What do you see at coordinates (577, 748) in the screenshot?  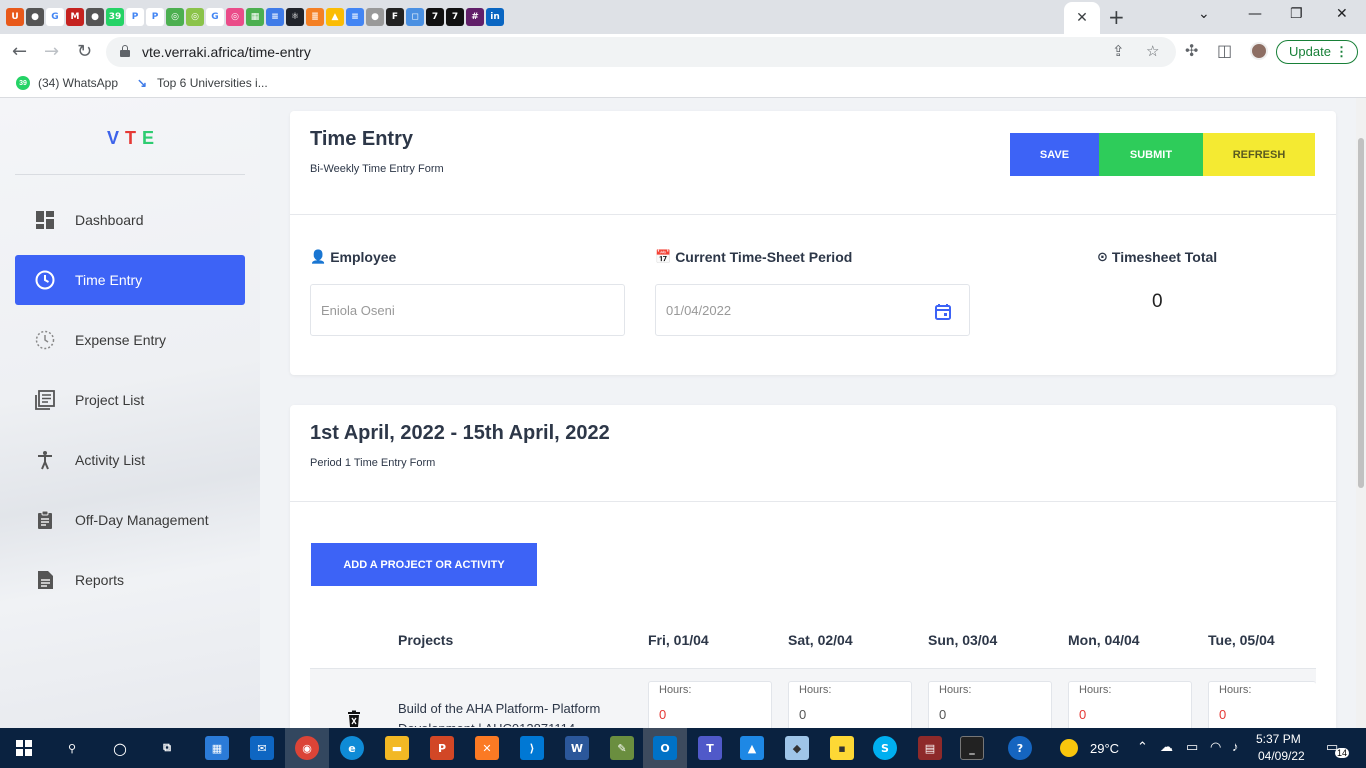 I see `word-icon: W` at bounding box center [577, 748].